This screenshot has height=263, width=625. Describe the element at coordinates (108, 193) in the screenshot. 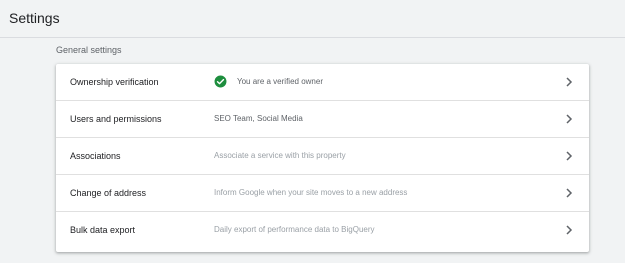

I see `row-label: Change of address` at that location.